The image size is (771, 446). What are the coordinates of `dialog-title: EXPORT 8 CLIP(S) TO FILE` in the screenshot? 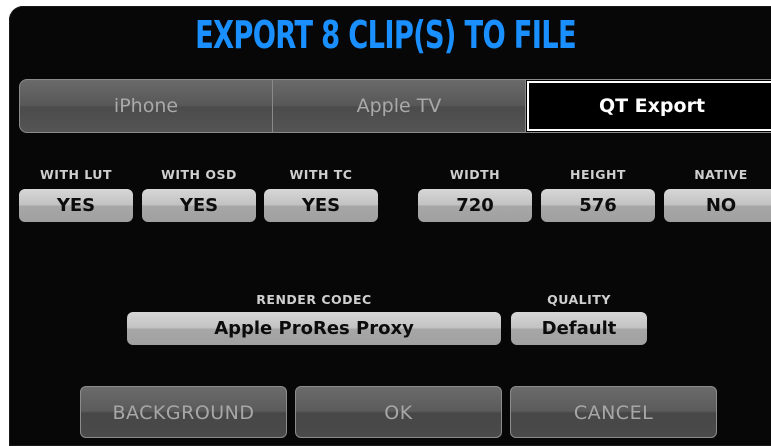 It's located at (386, 35).